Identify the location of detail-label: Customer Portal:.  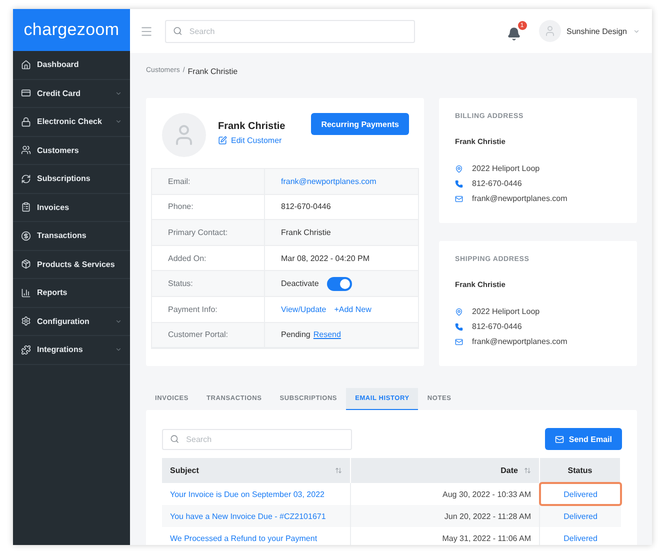
(208, 335).